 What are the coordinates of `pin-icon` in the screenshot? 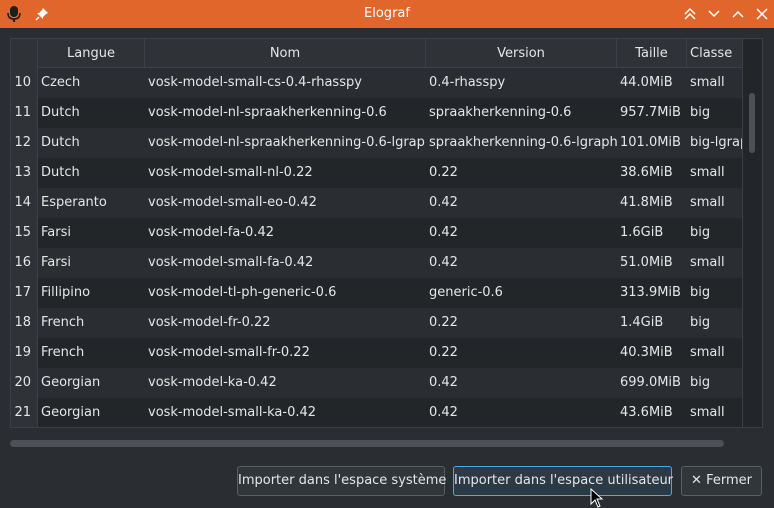 It's located at (42, 14).